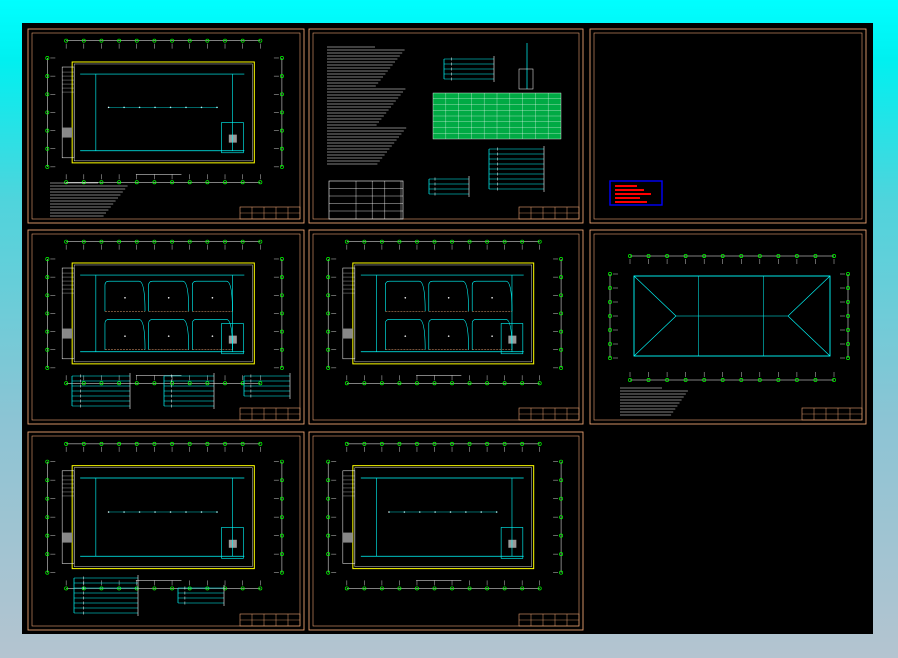 The width and height of the screenshot is (898, 658). Describe the element at coordinates (636, 193) in the screenshot. I see `title-stamp` at that location.